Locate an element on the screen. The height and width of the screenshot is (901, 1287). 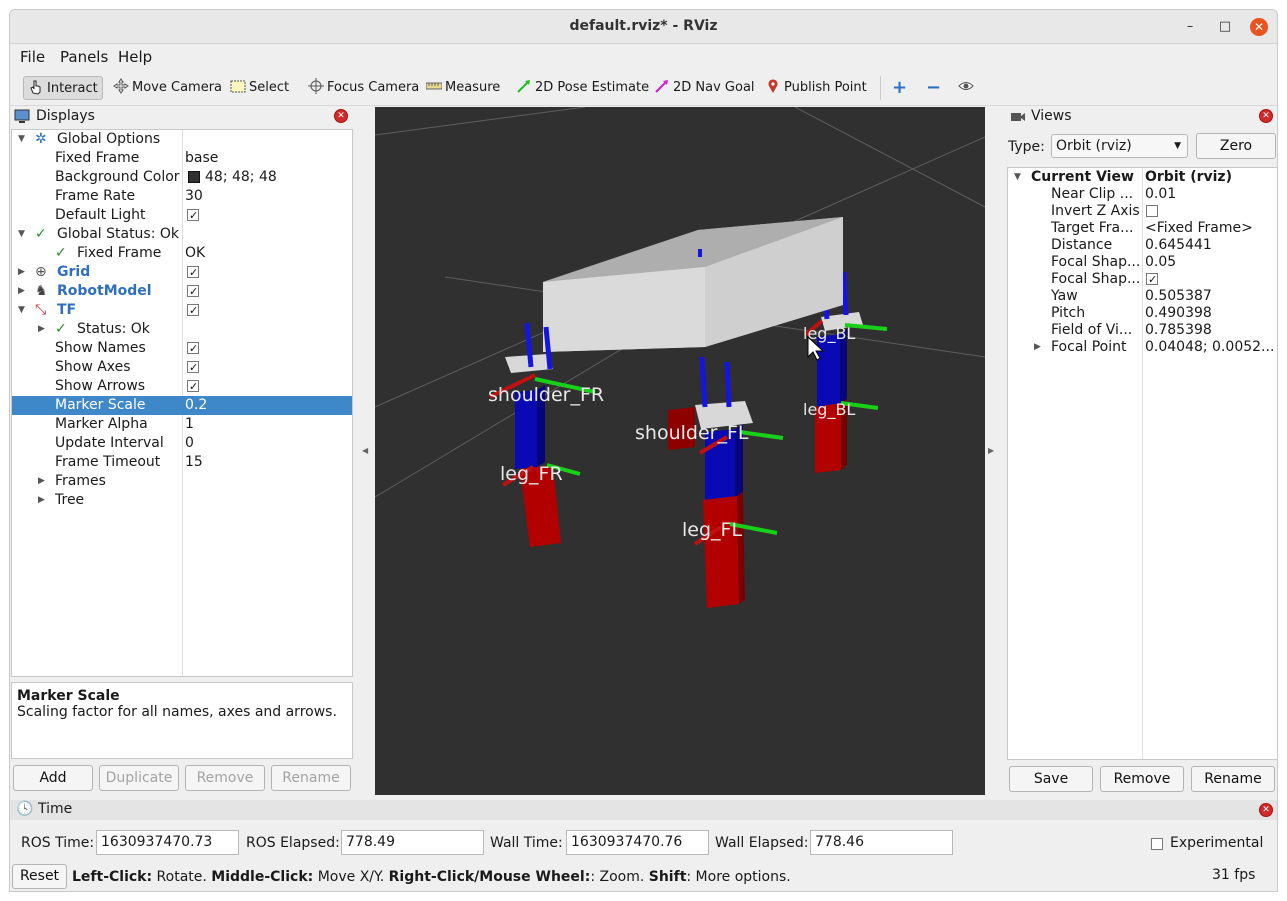
row-robot-model: ▶ ♞ RobotModel is located at coordinates (182, 291).